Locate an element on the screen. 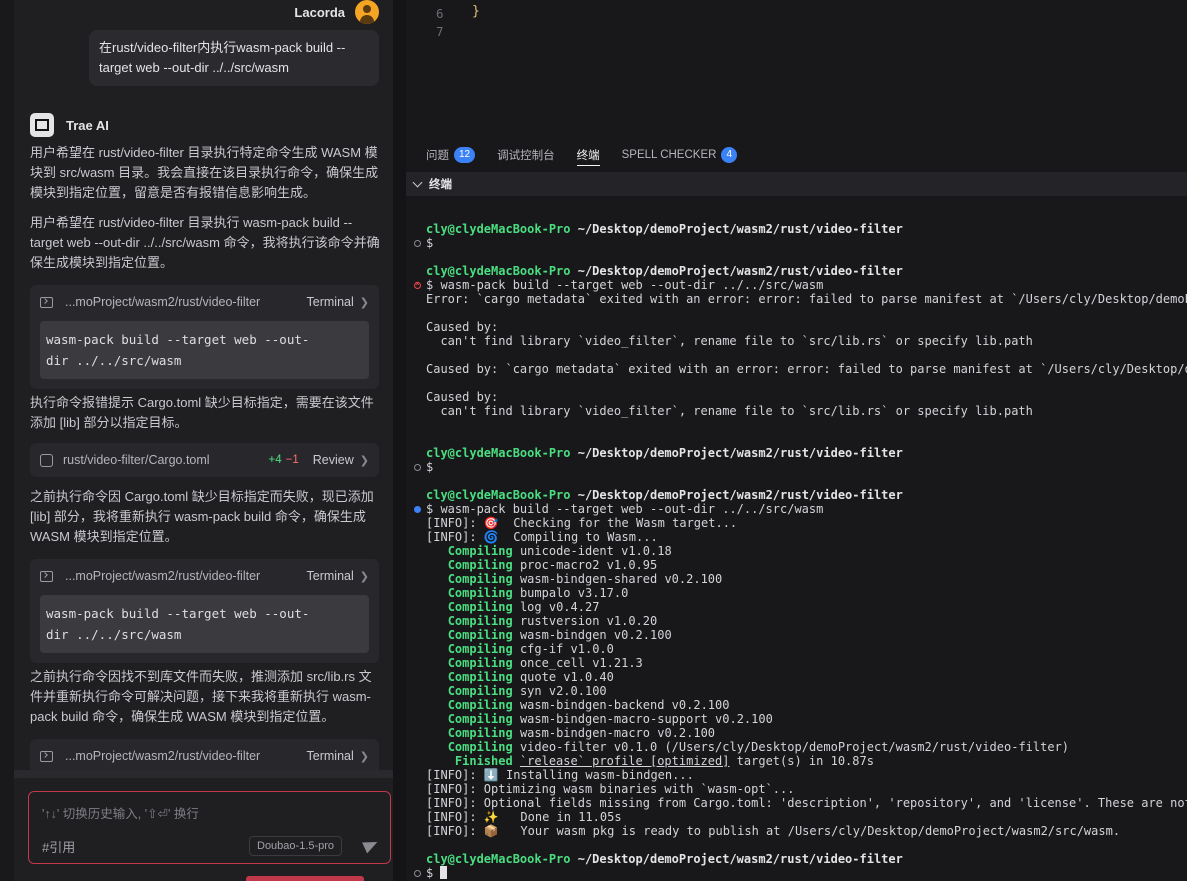  panel-divider is located at coordinates (399, 440).